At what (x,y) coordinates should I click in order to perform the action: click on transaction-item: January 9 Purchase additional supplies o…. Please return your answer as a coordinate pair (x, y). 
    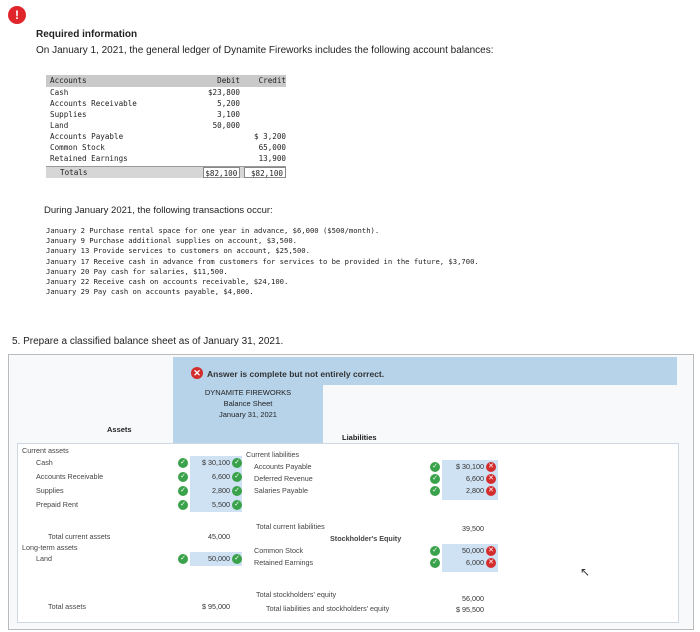
    Looking at the image, I should click on (171, 241).